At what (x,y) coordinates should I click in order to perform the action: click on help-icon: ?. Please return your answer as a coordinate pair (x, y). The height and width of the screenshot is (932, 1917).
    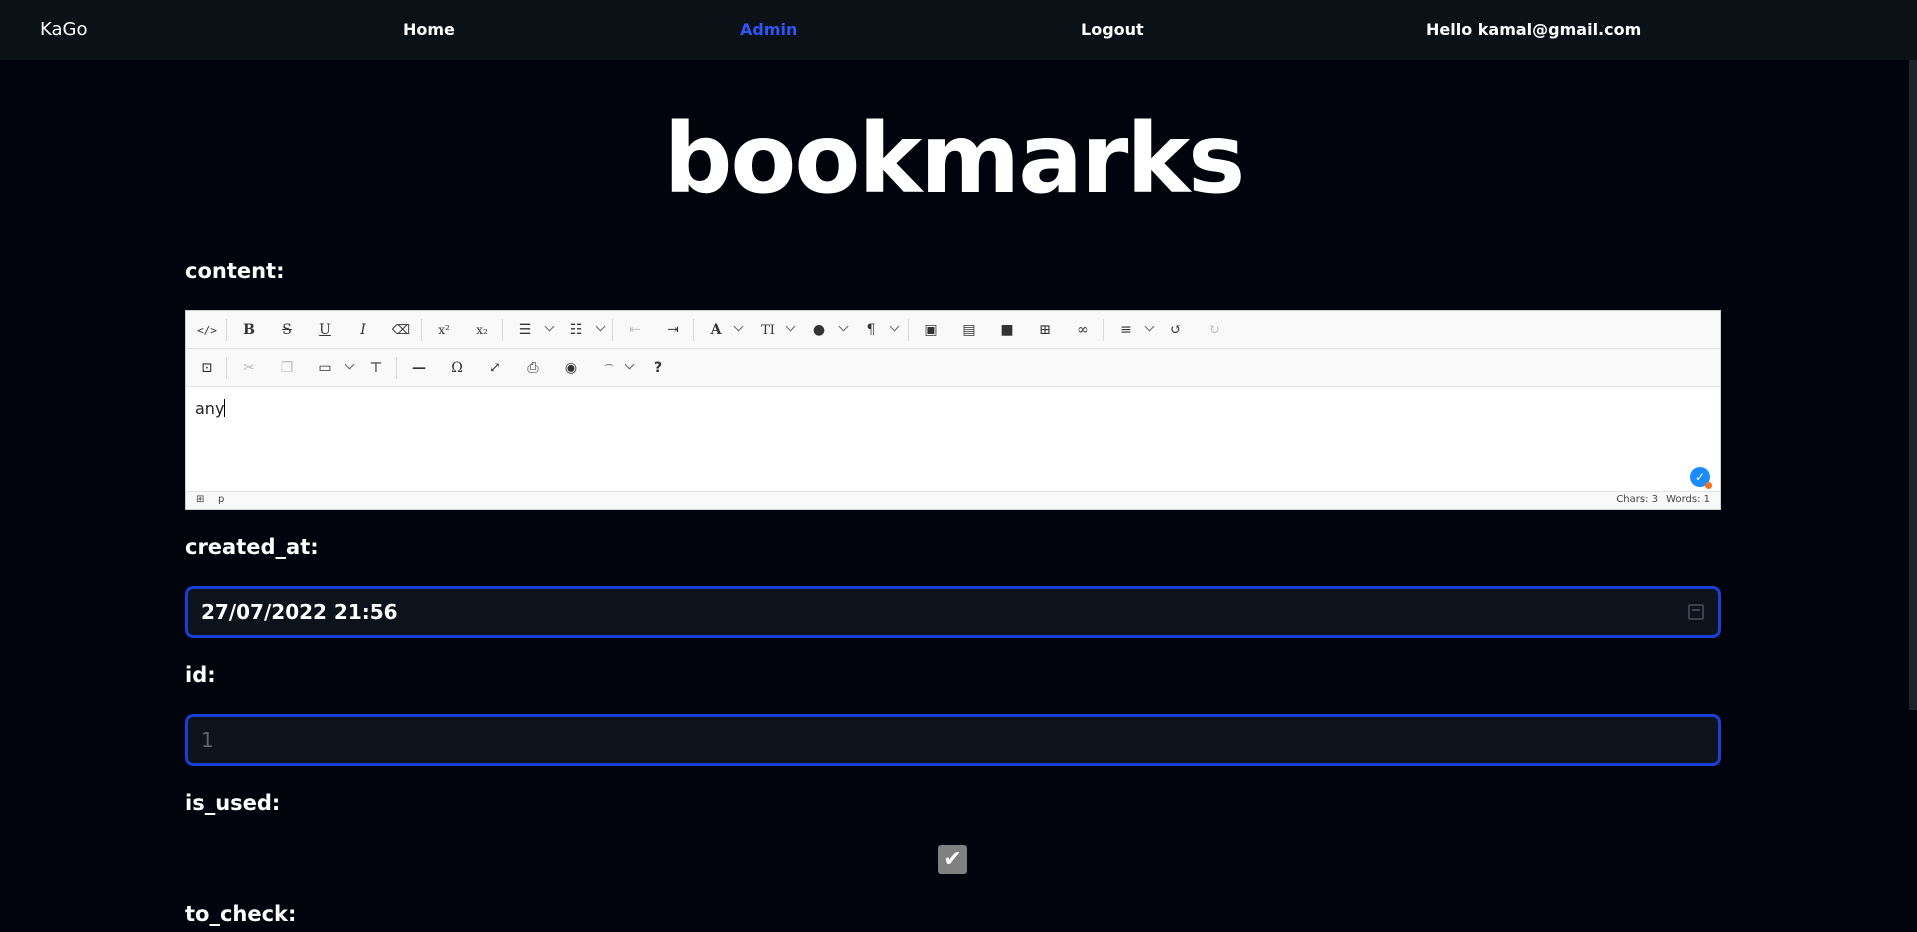
    Looking at the image, I should click on (658, 368).